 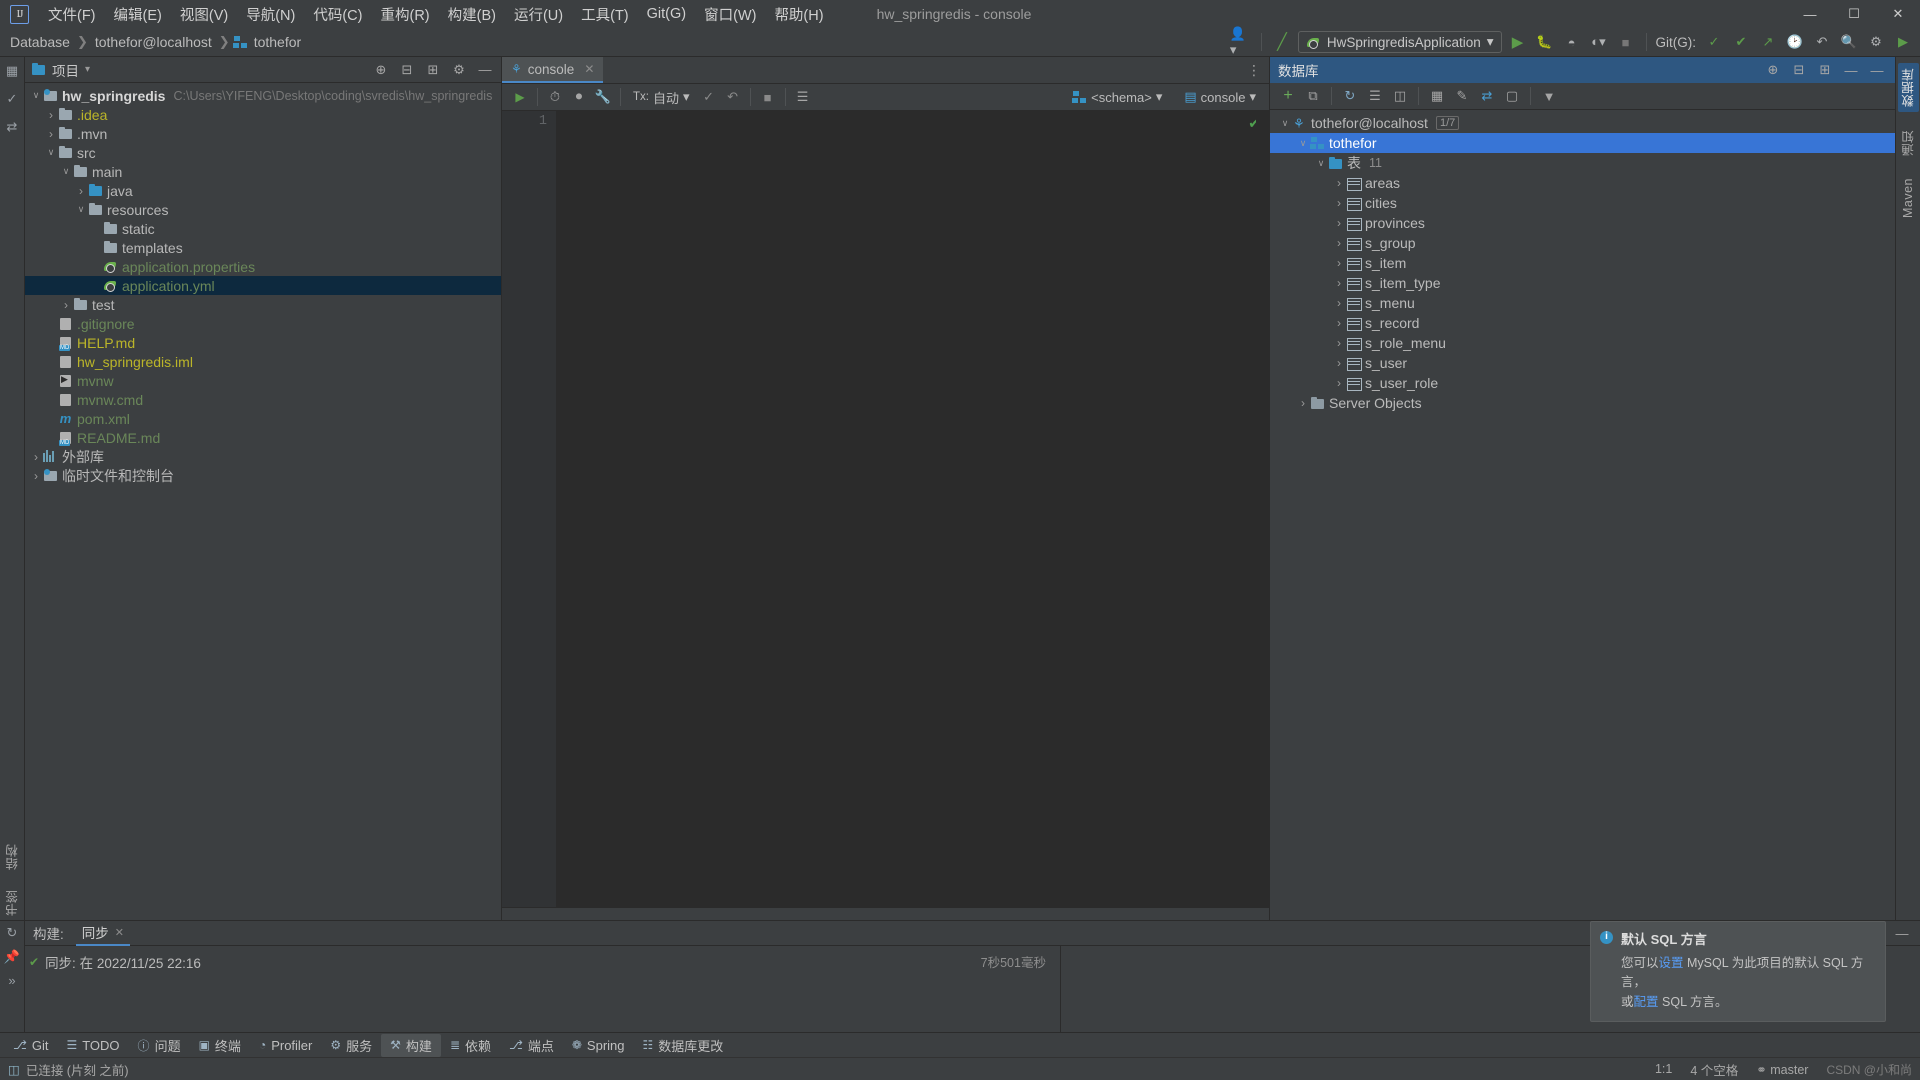 What do you see at coordinates (1849, 42) in the screenshot?
I see `search-icon: 🔍` at bounding box center [1849, 42].